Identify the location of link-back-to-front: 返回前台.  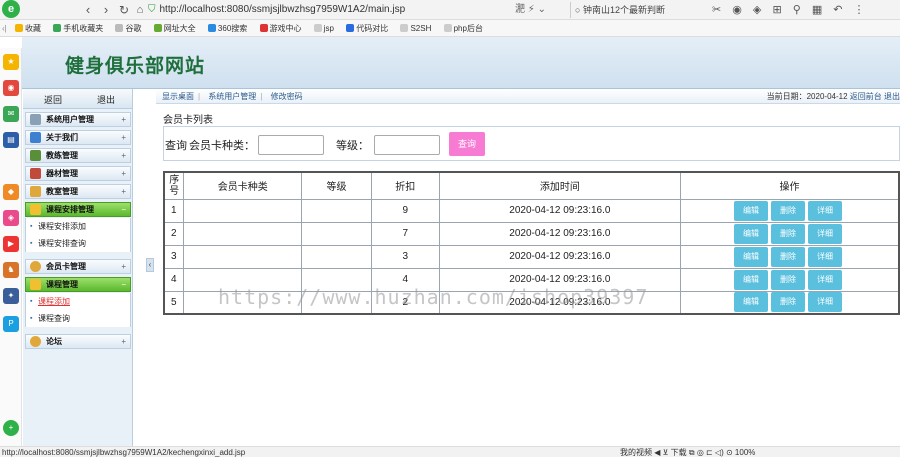
(866, 96).